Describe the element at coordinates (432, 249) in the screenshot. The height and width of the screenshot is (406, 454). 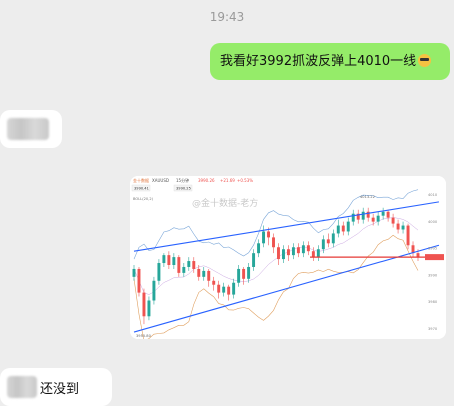
I see `price-axis-label: 3995` at that location.